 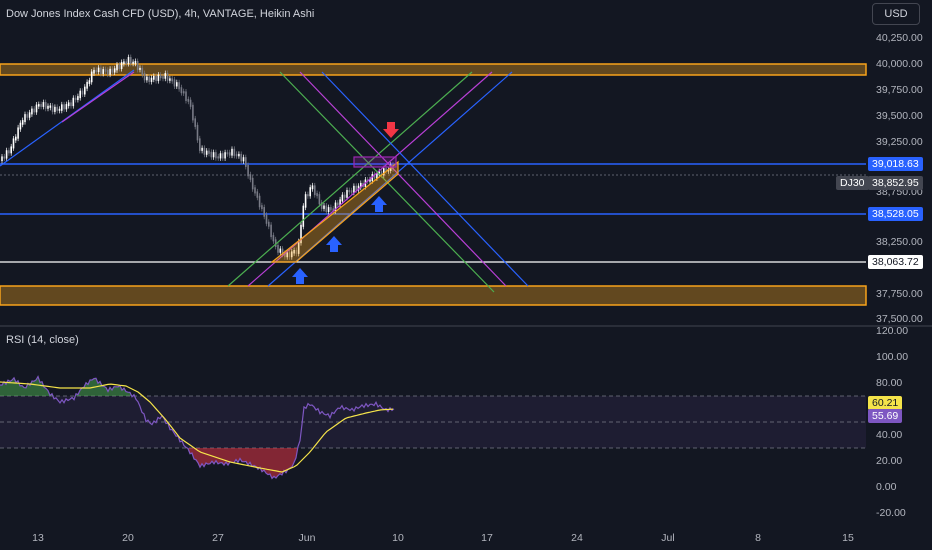 What do you see at coordinates (668, 538) in the screenshot?
I see `time-axis-label: Jul` at bounding box center [668, 538].